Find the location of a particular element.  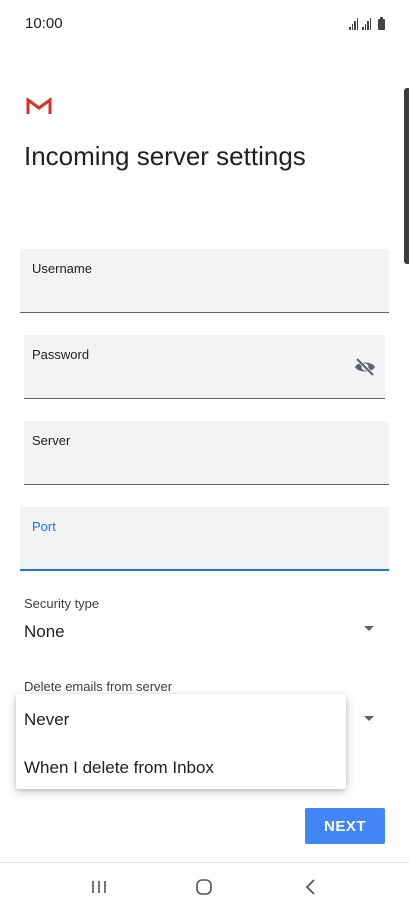

battery-icon is located at coordinates (381, 23).